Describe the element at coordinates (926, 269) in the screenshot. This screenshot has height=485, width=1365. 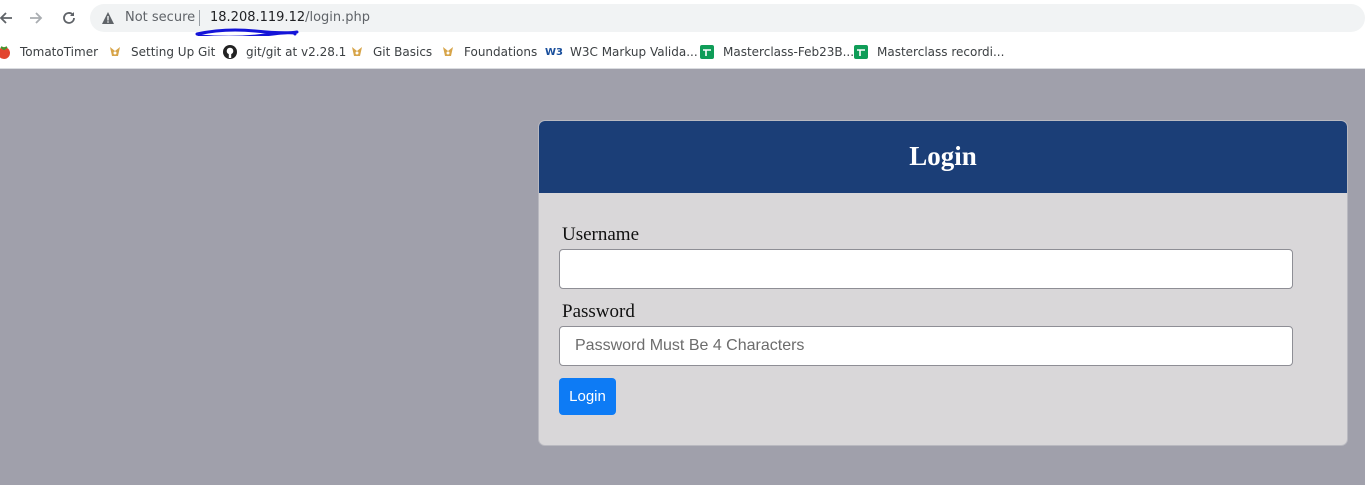
I see `username-input` at that location.